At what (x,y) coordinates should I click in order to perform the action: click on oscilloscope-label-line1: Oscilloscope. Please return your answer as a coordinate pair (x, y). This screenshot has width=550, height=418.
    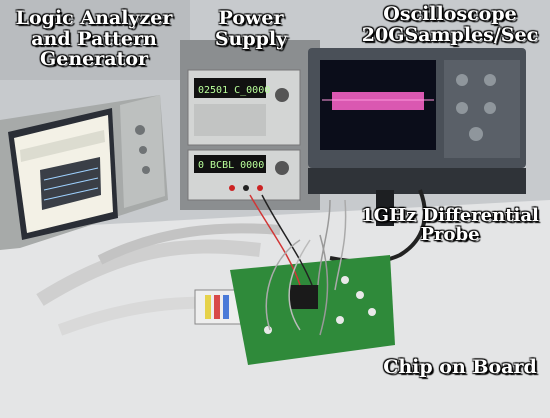
    Looking at the image, I should click on (450, 14).